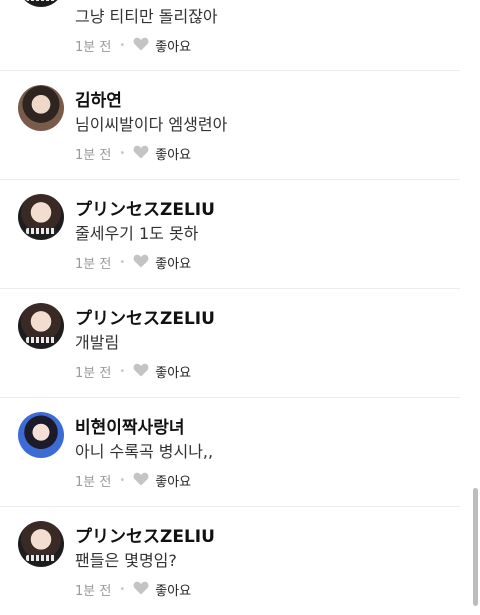 The image size is (480, 615). I want to click on comment-text: 팬들은 몇명임?, so click(126, 560).